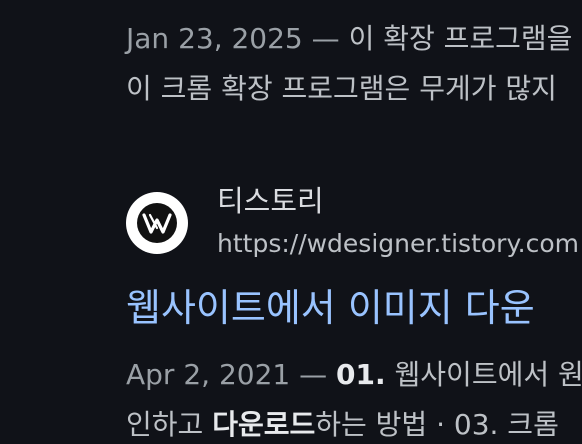  Describe the element at coordinates (460, 38) in the screenshot. I see `previous-result-snippet-text1: 이 확장 프로그램을` at that location.